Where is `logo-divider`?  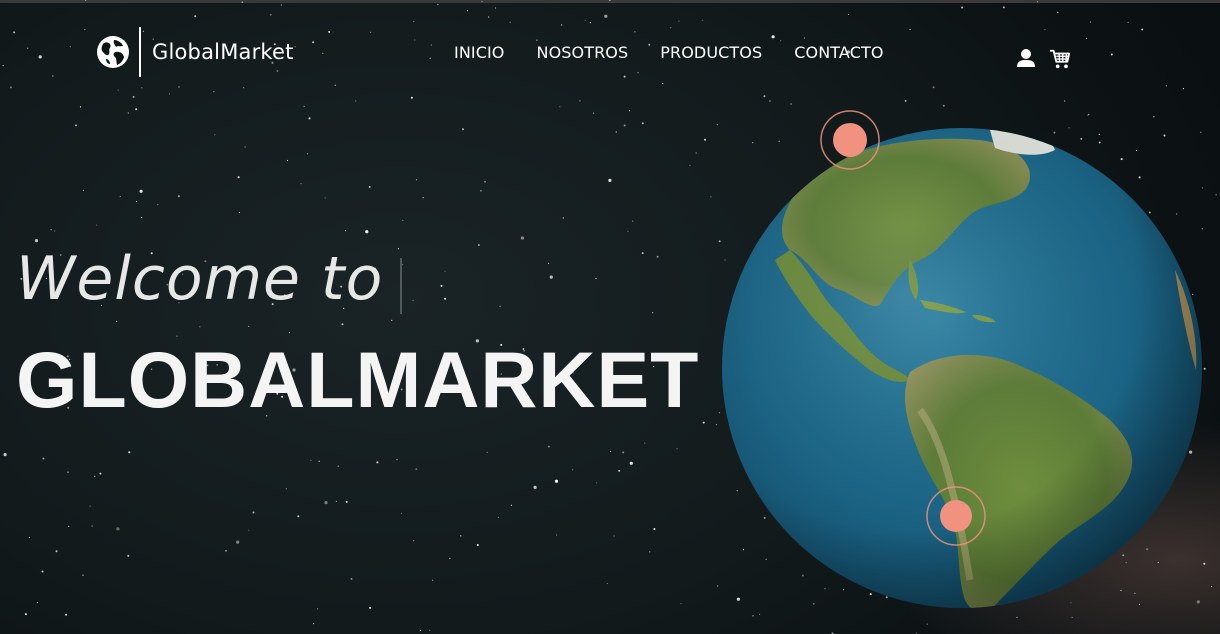
logo-divider is located at coordinates (140, 52).